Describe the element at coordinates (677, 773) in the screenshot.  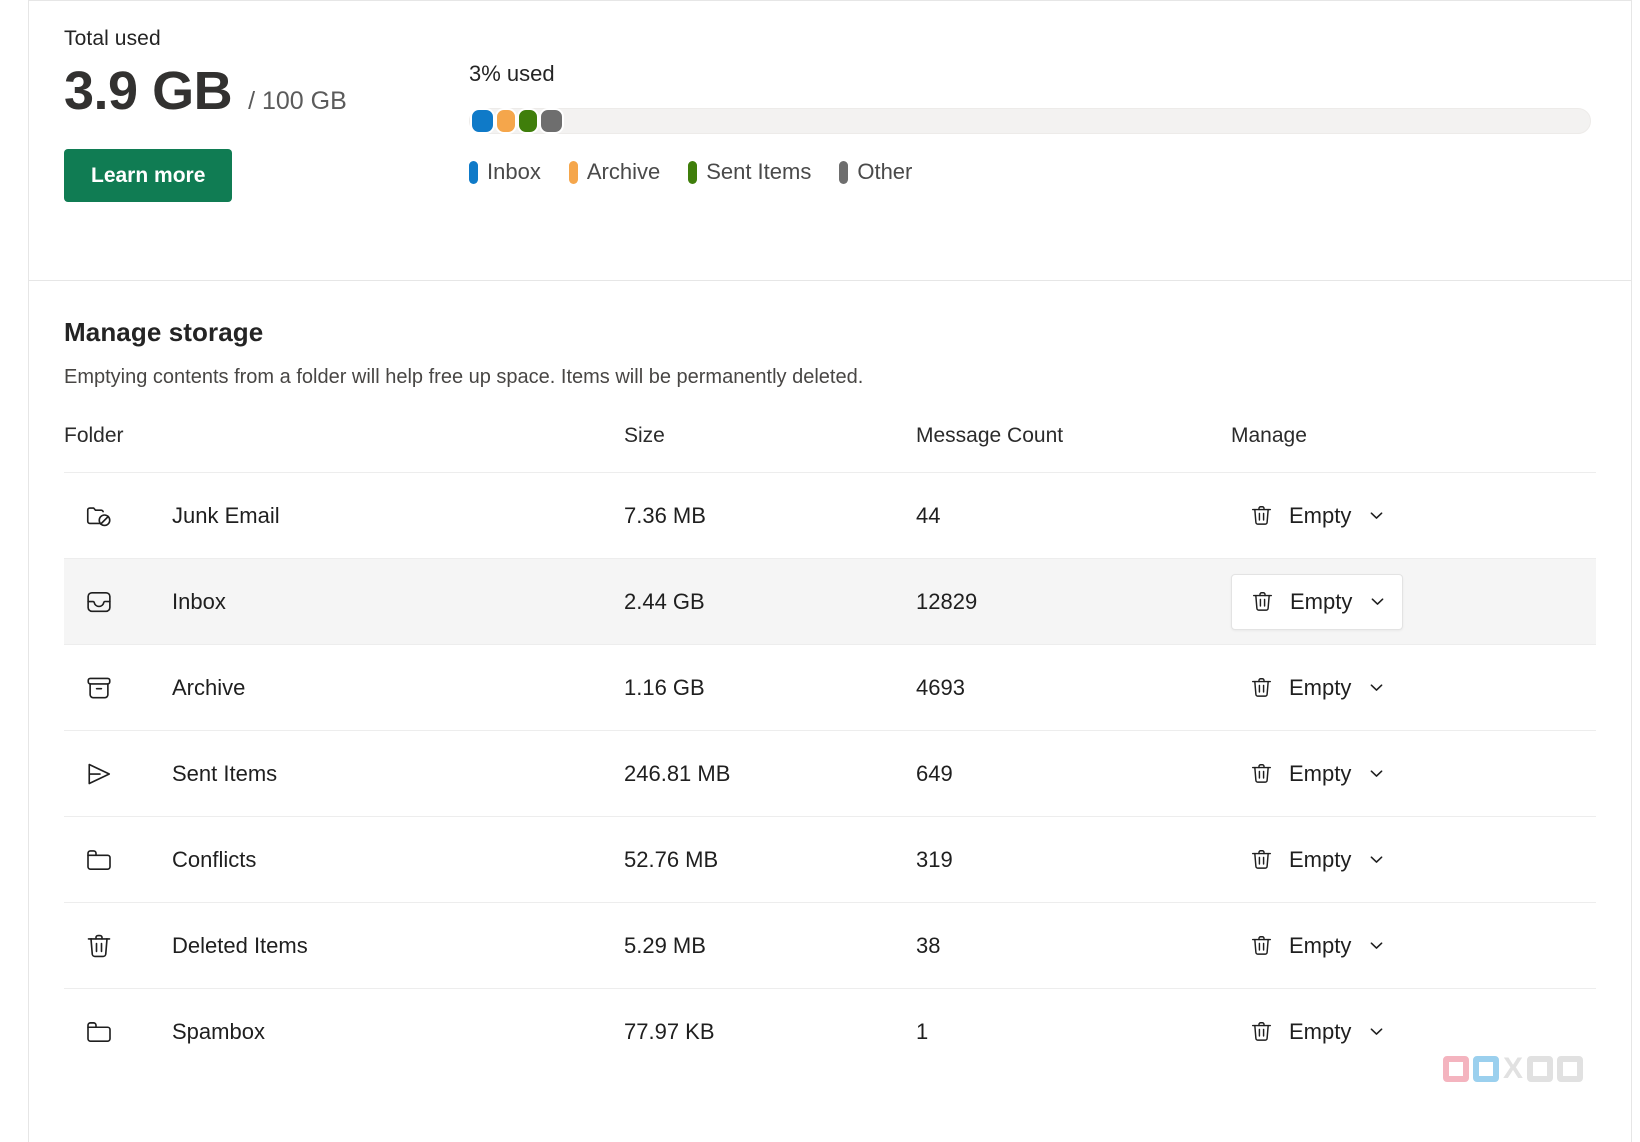
I see `cell-size: 246.81 MB` at that location.